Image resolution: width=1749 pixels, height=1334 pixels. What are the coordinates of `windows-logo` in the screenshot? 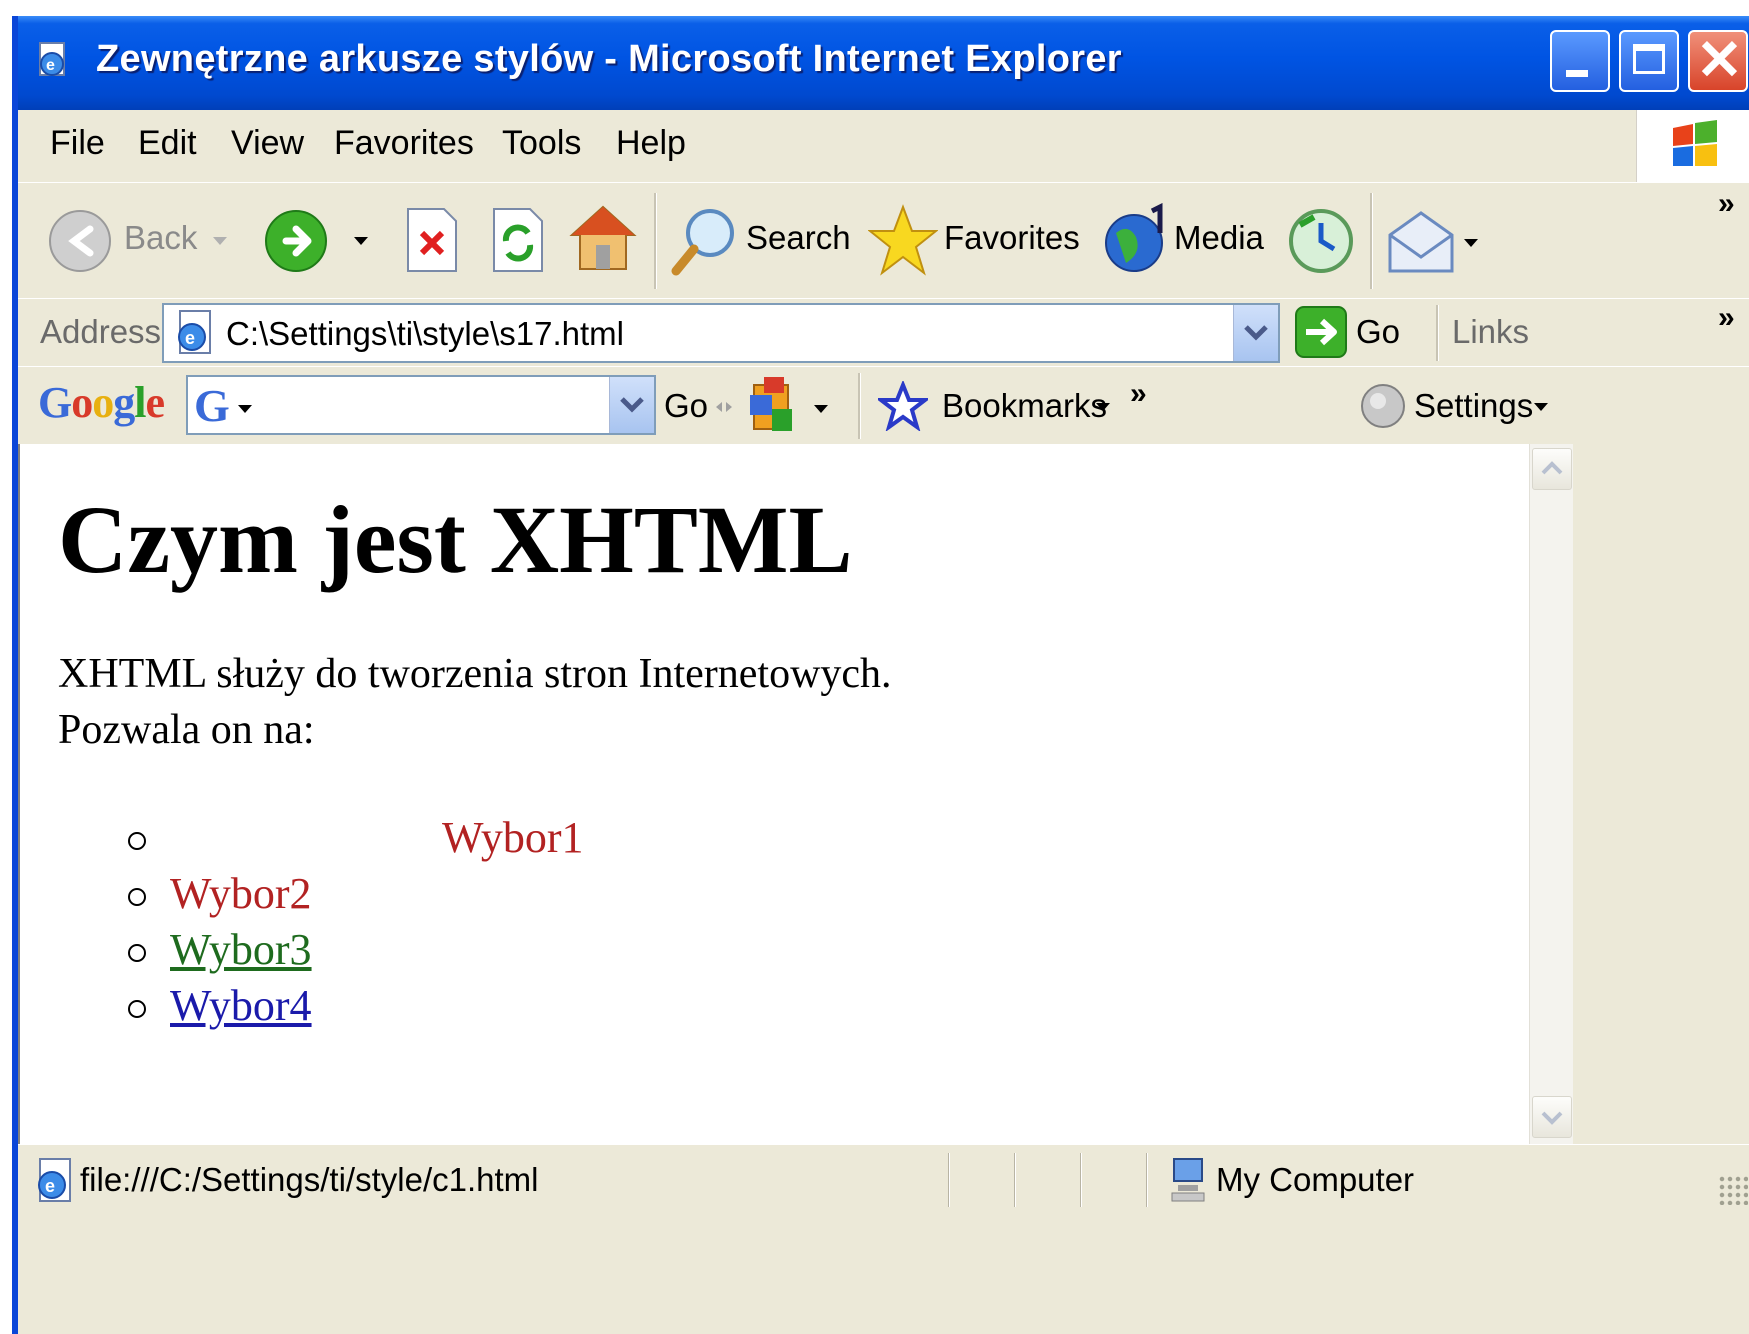 It's located at (1692, 146).